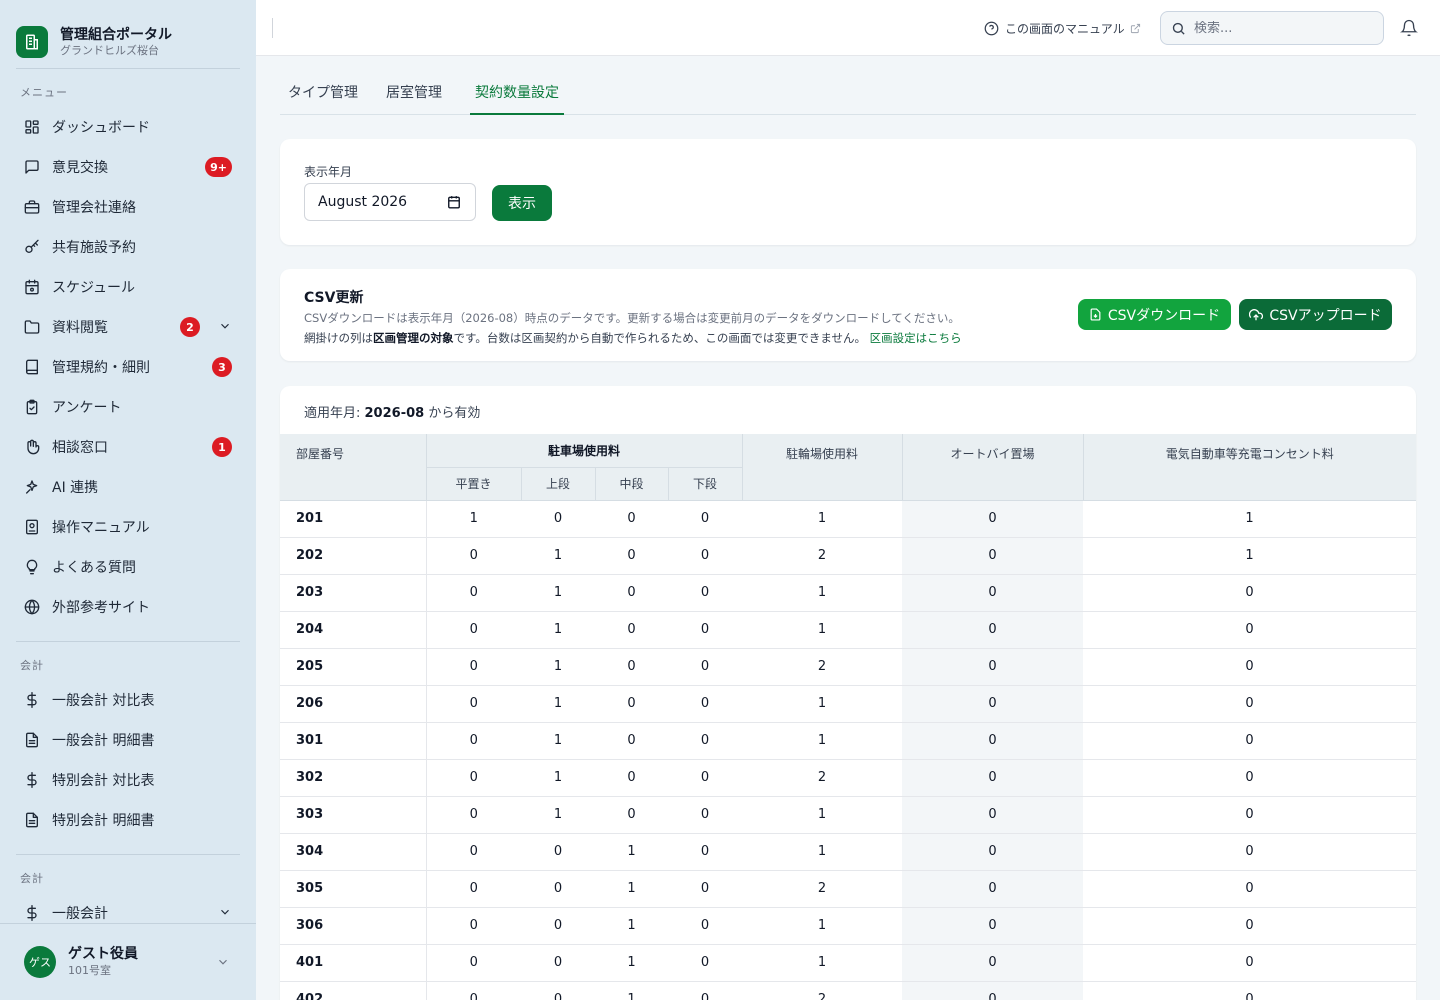 The width and height of the screenshot is (1440, 1000). I want to click on sidebar-item-2: 特別会計 対比表, so click(128, 780).